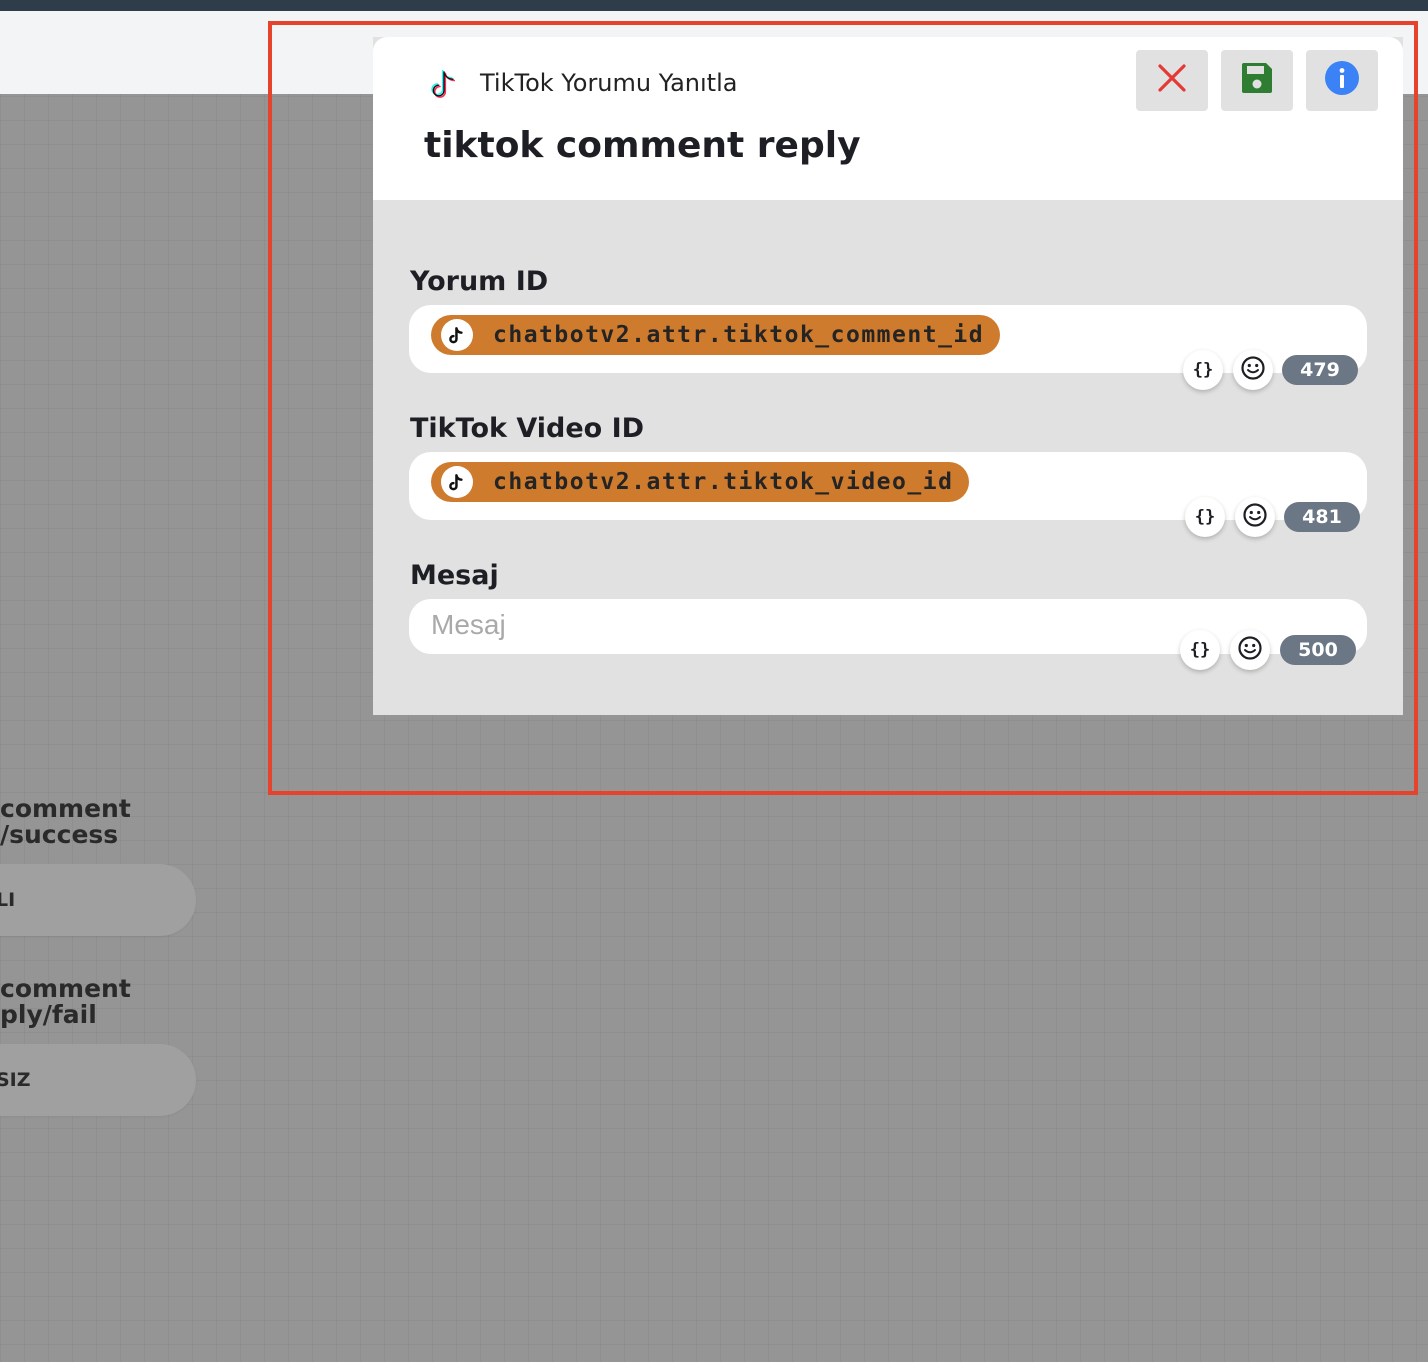  Describe the element at coordinates (642, 146) in the screenshot. I see `modal-title: tiktok comment reply` at that location.